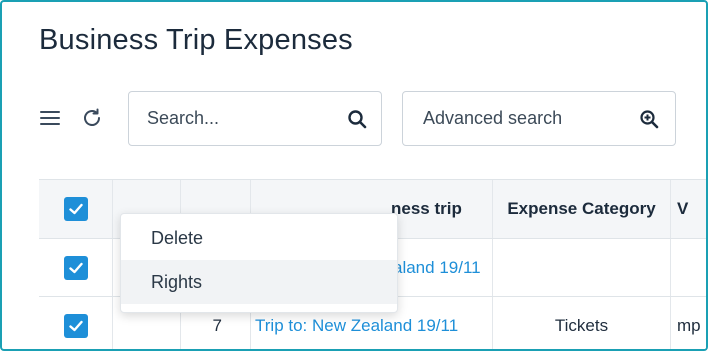 Image resolution: width=708 pixels, height=351 pixels. I want to click on header-select-cell, so click(76, 209).